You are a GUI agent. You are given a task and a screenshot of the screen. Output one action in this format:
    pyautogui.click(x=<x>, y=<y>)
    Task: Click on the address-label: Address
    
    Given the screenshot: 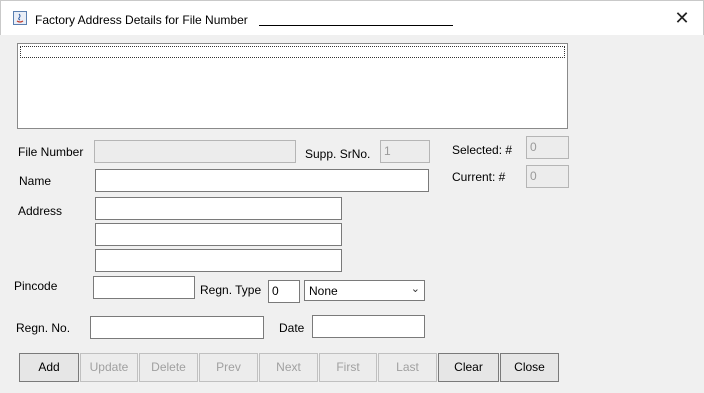 What is the action you would take?
    pyautogui.click(x=40, y=211)
    